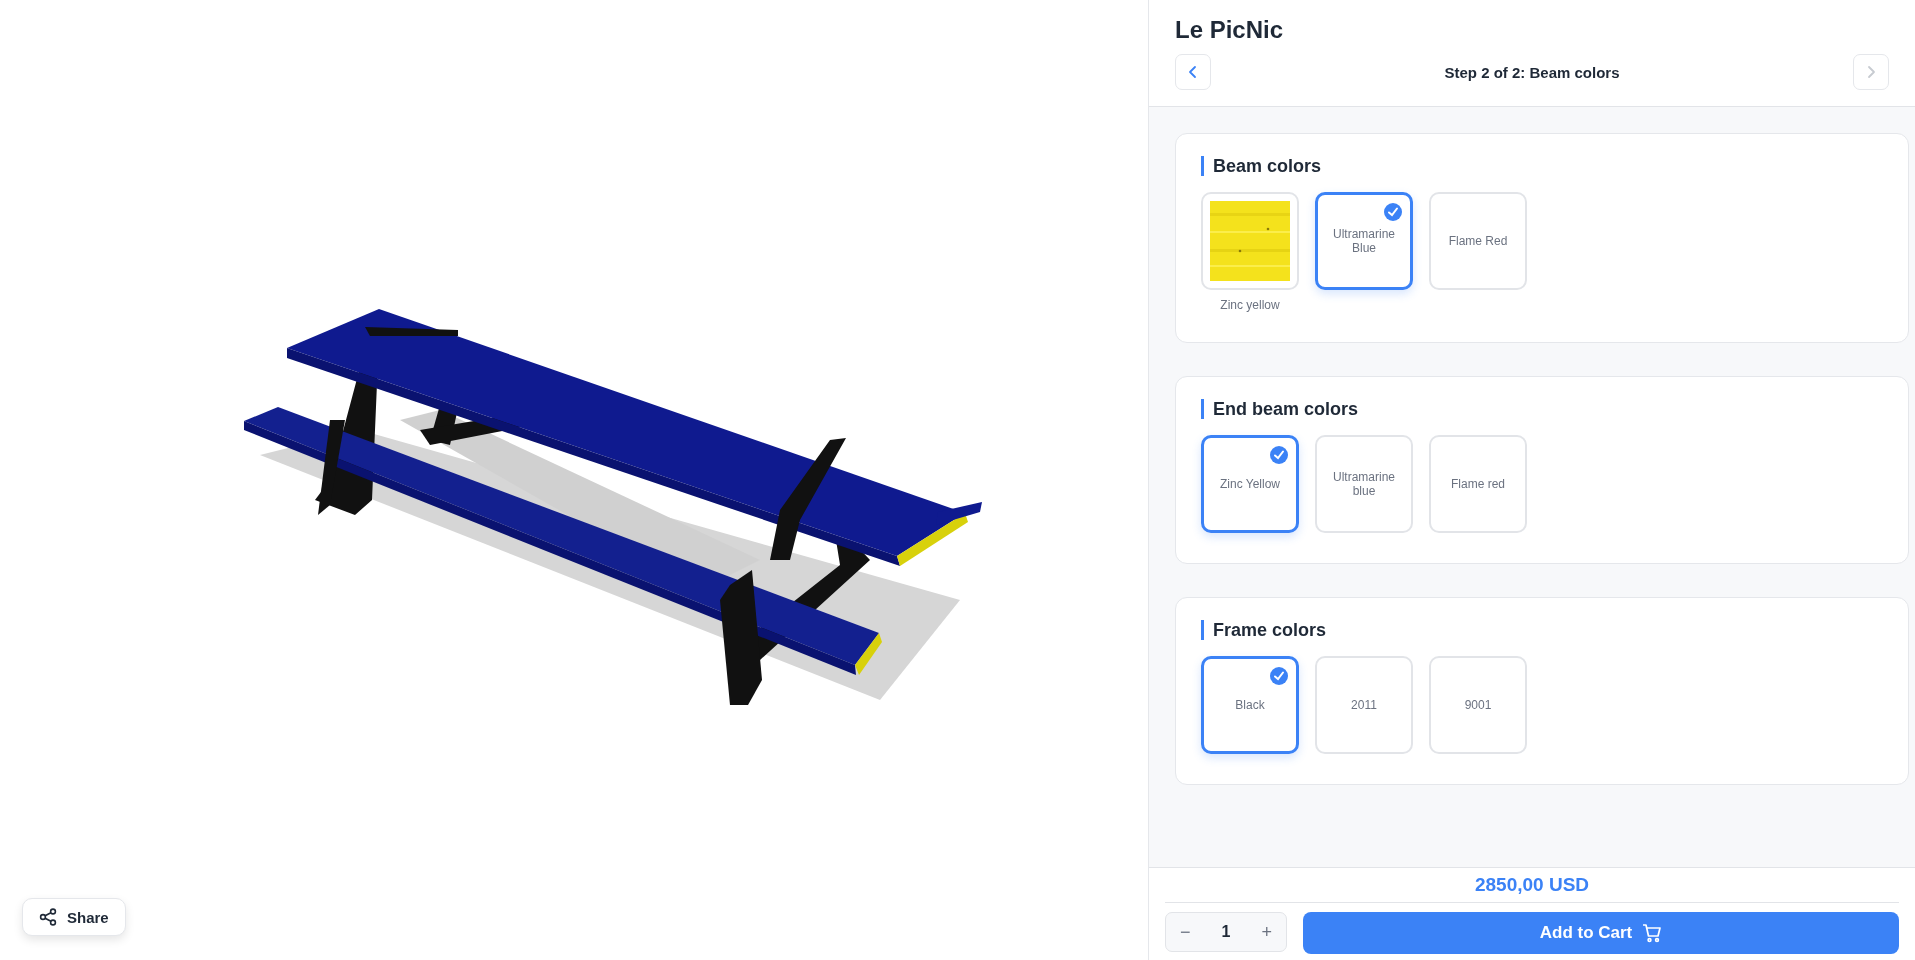 Image resolution: width=1915 pixels, height=960 pixels. I want to click on step-label: Step 2 of 2: Beam colors, so click(1532, 72).